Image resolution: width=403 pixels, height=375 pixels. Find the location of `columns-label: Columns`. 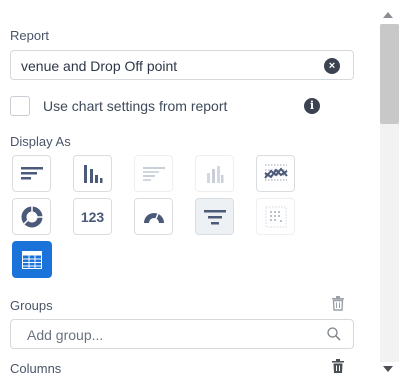

columns-label: Columns is located at coordinates (36, 368).